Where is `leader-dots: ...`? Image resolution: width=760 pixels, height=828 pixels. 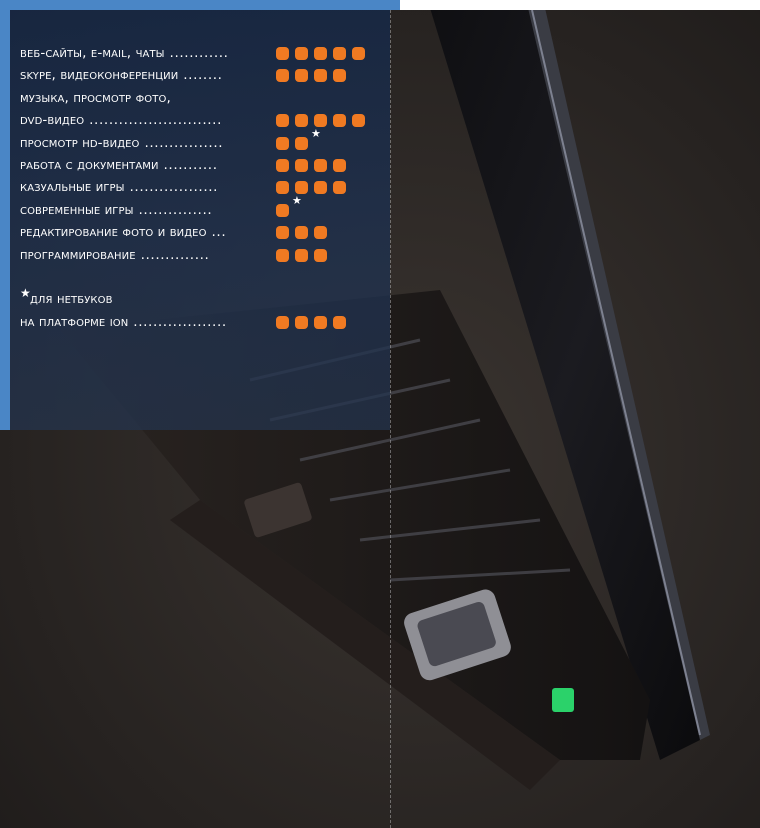
leader-dots: ... is located at coordinates (216, 232).